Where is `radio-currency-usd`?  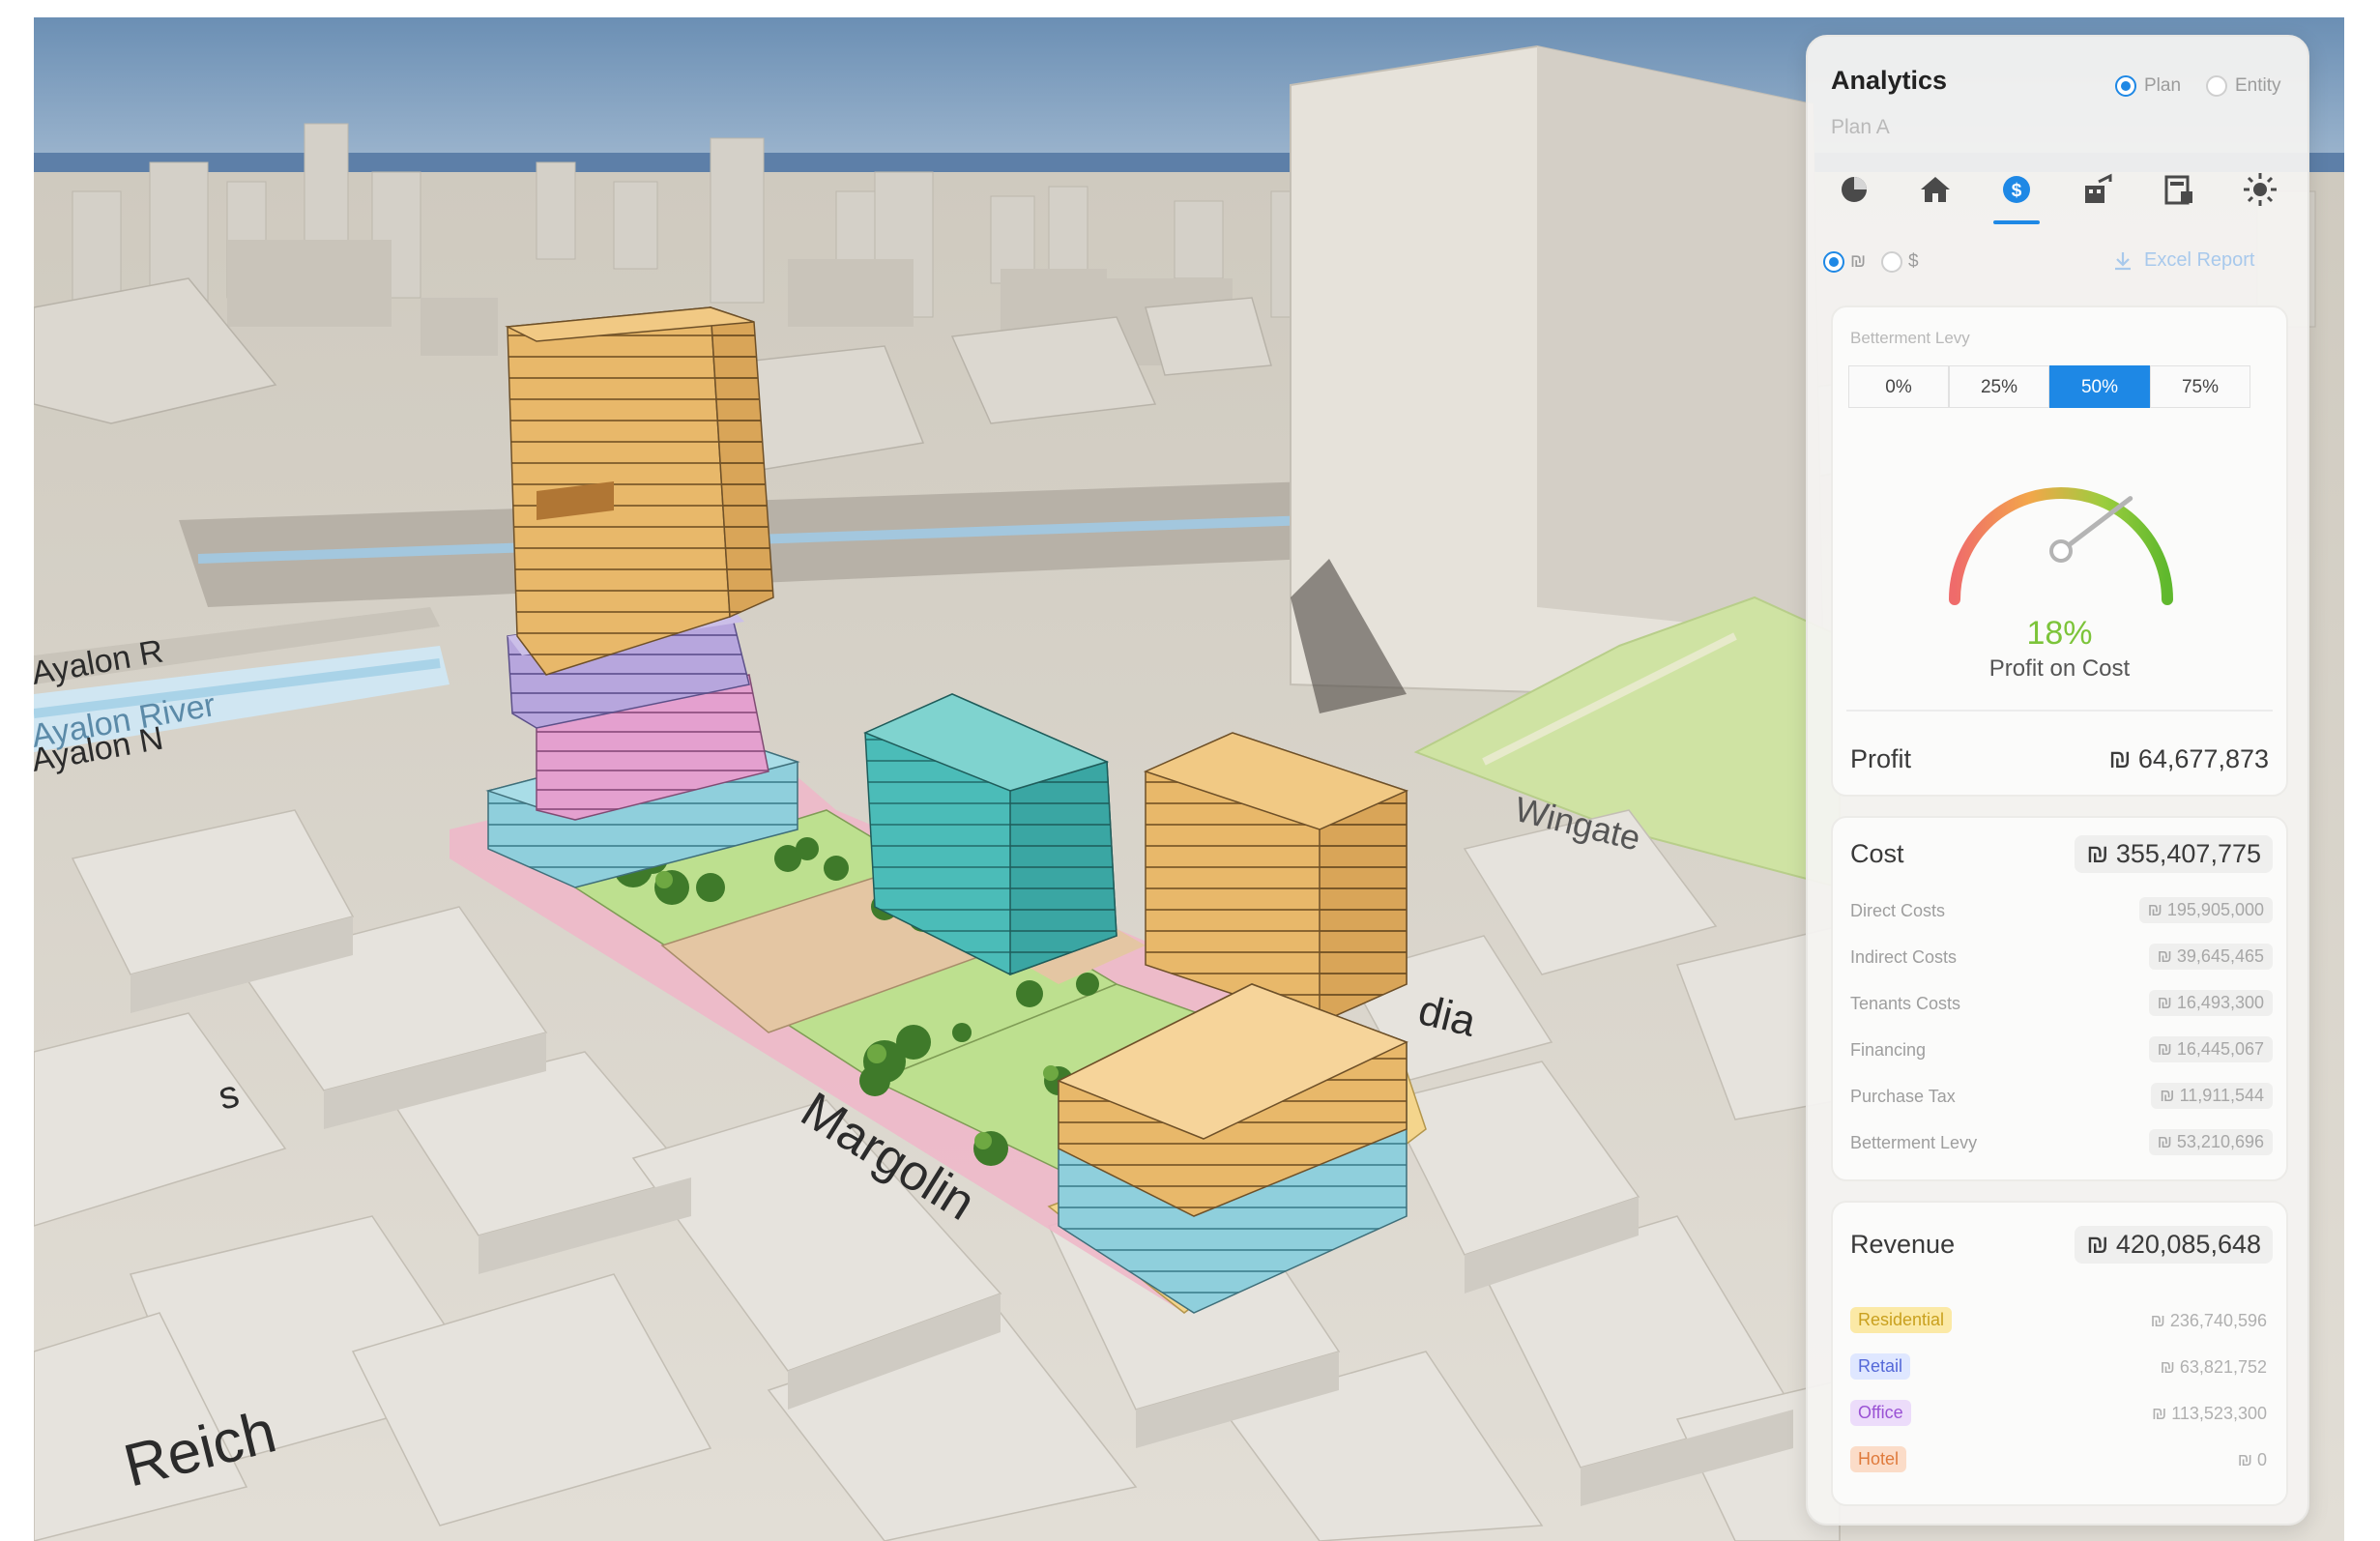
radio-currency-usd is located at coordinates (1892, 262).